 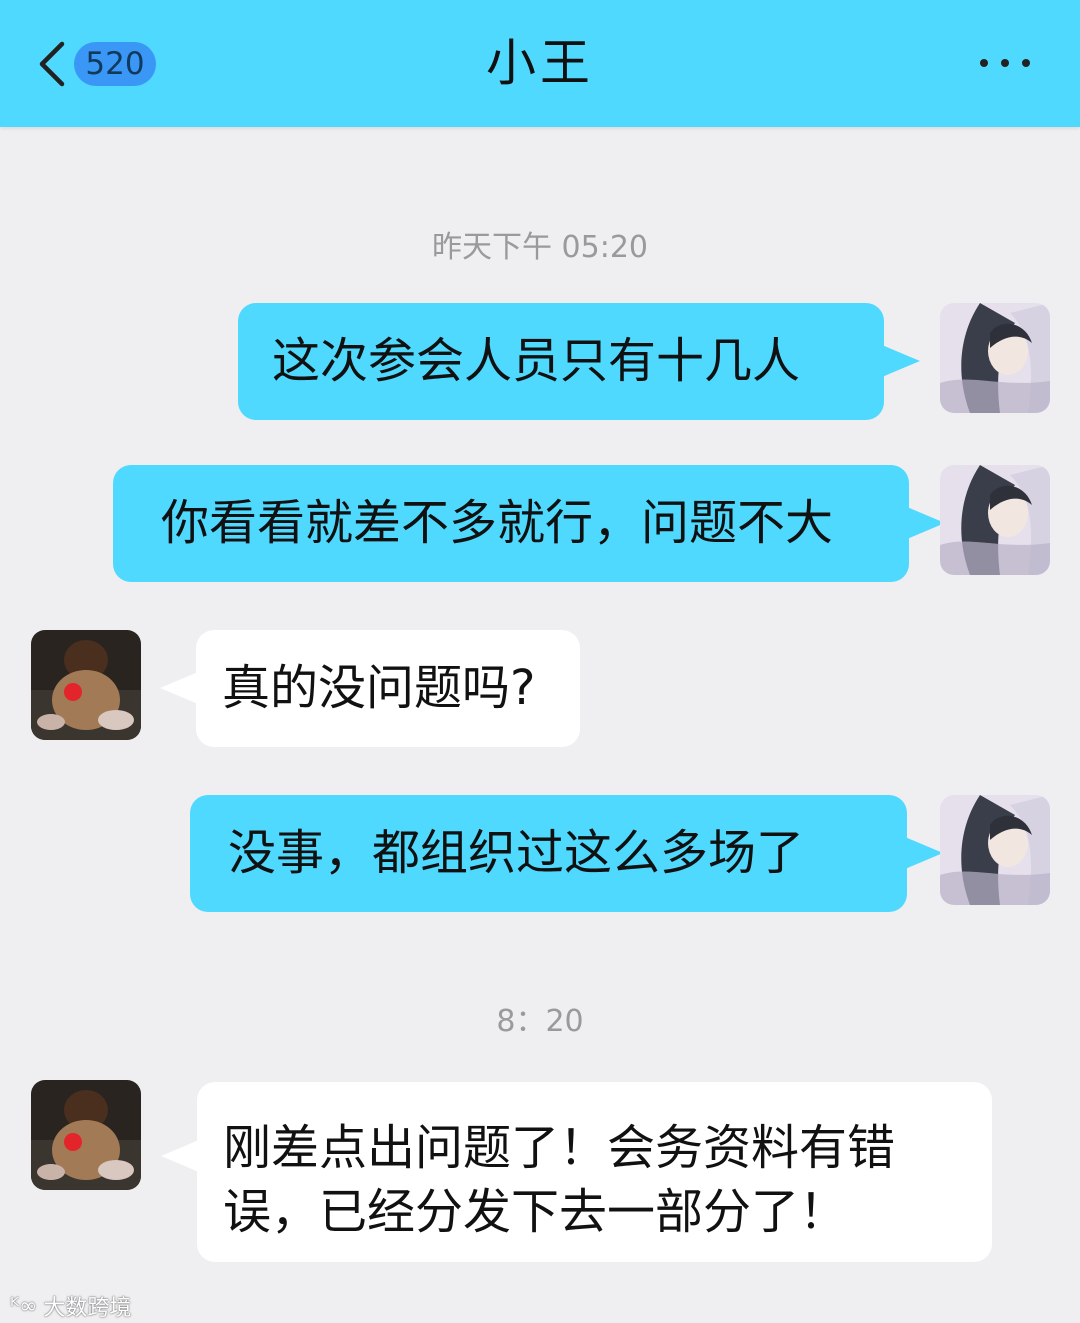 I want to click on more-options-icon, so click(x=1005, y=63).